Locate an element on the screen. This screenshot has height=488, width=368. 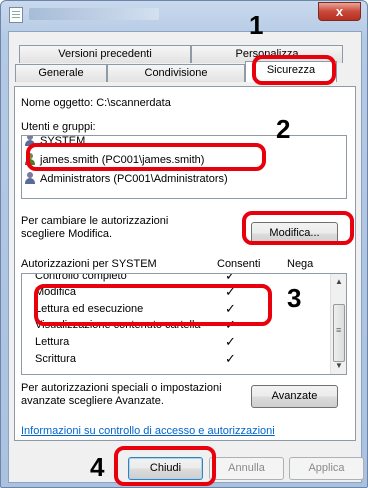
table-row: Lettura ✓ is located at coordinates (135, 341).